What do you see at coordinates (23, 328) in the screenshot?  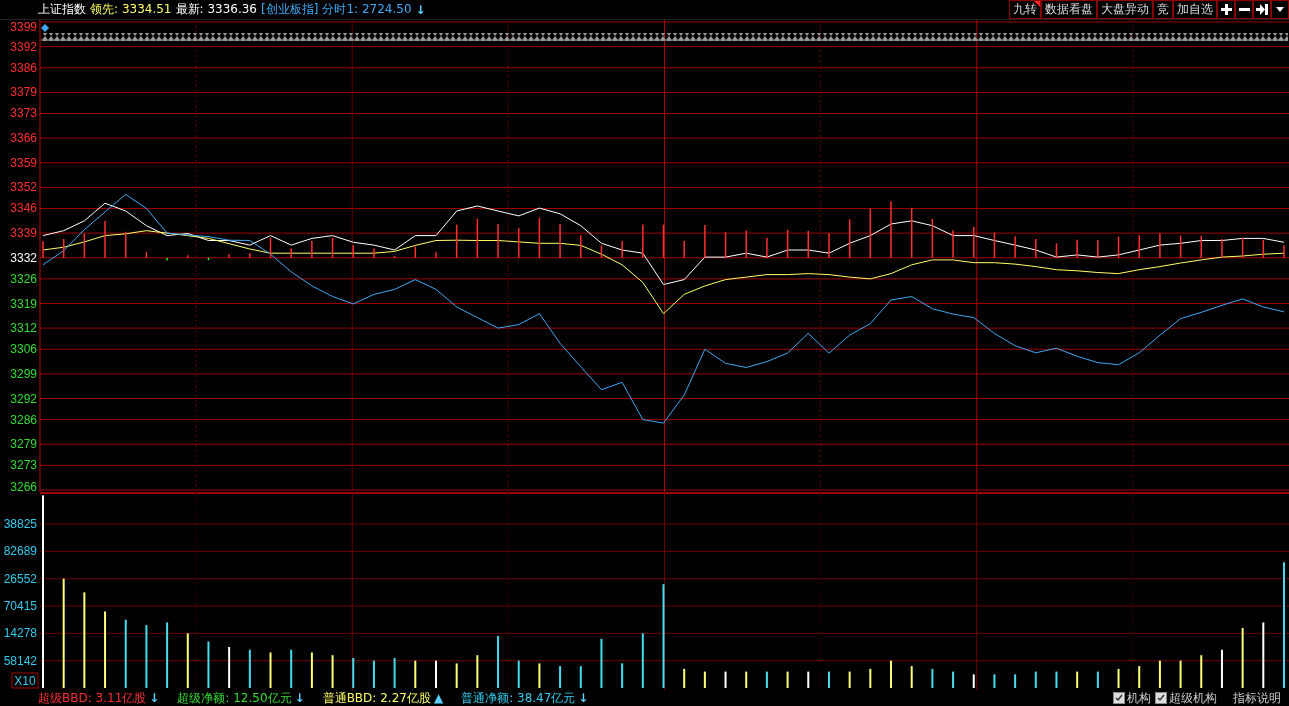 I see `axis-label: 3312` at bounding box center [23, 328].